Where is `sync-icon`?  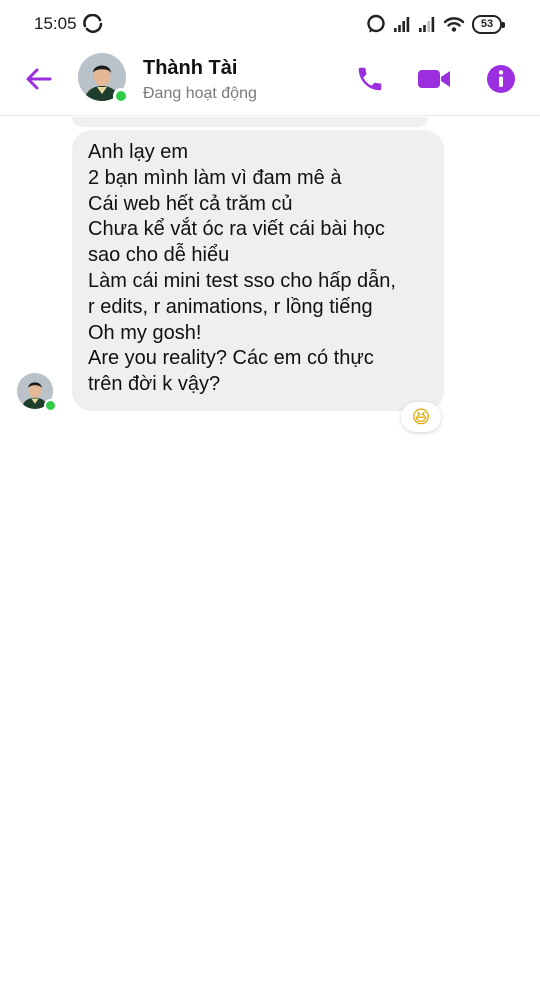
sync-icon is located at coordinates (93, 23).